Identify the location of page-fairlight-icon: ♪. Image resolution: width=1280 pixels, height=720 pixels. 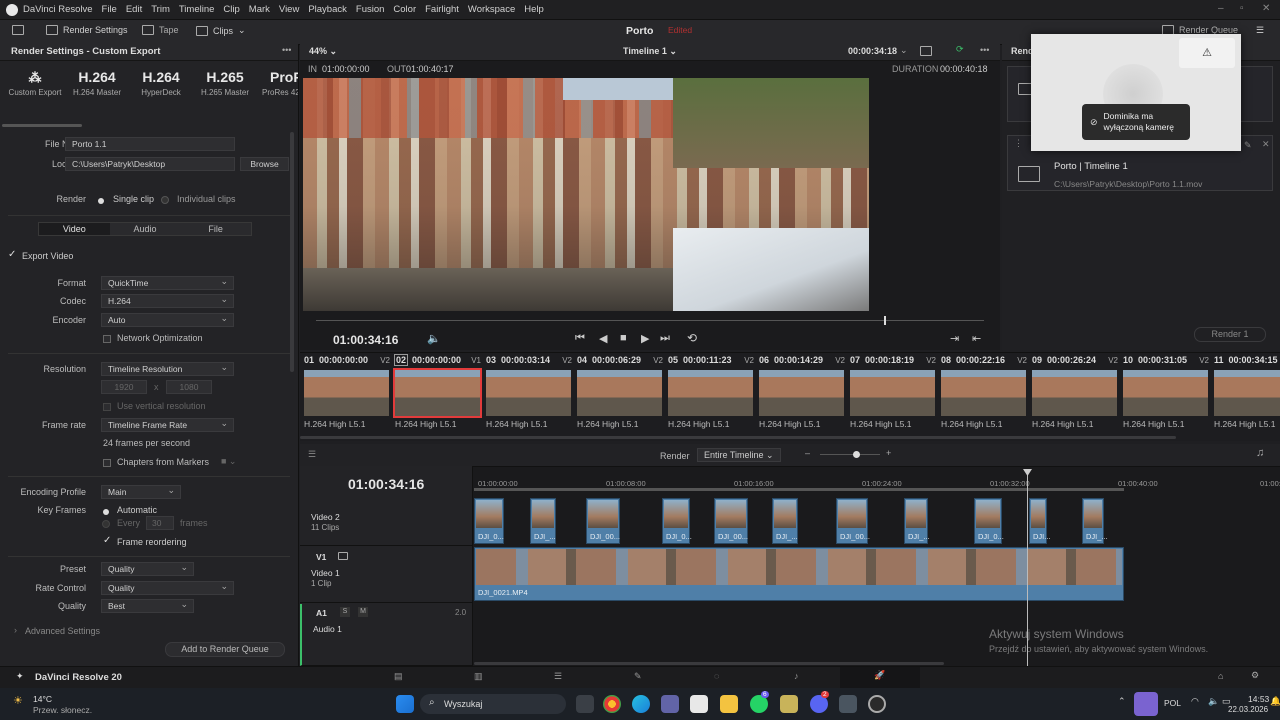
(796, 676).